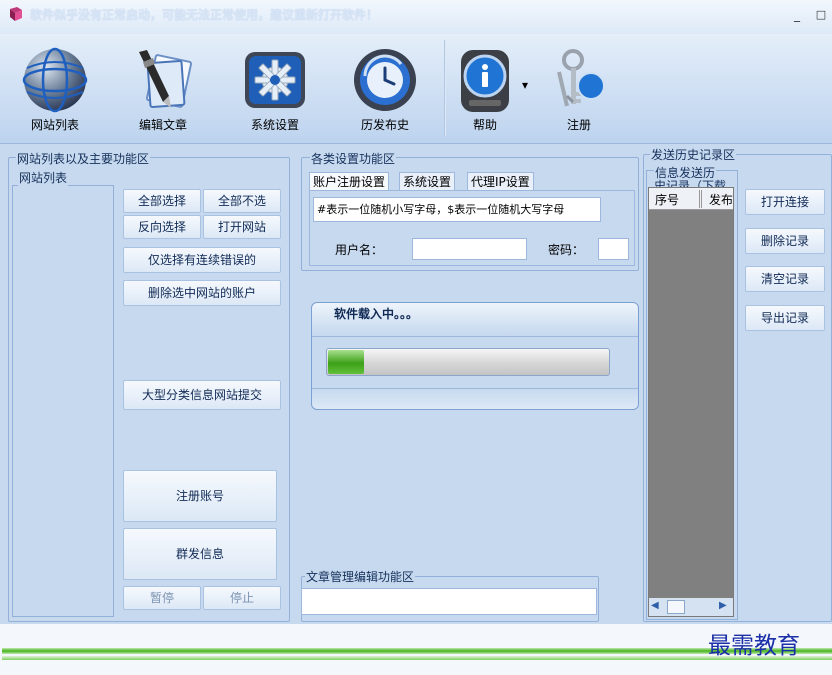 This screenshot has height=675, width=832. I want to click on toolbar-help: ▾ 帮助, so click(485, 88).